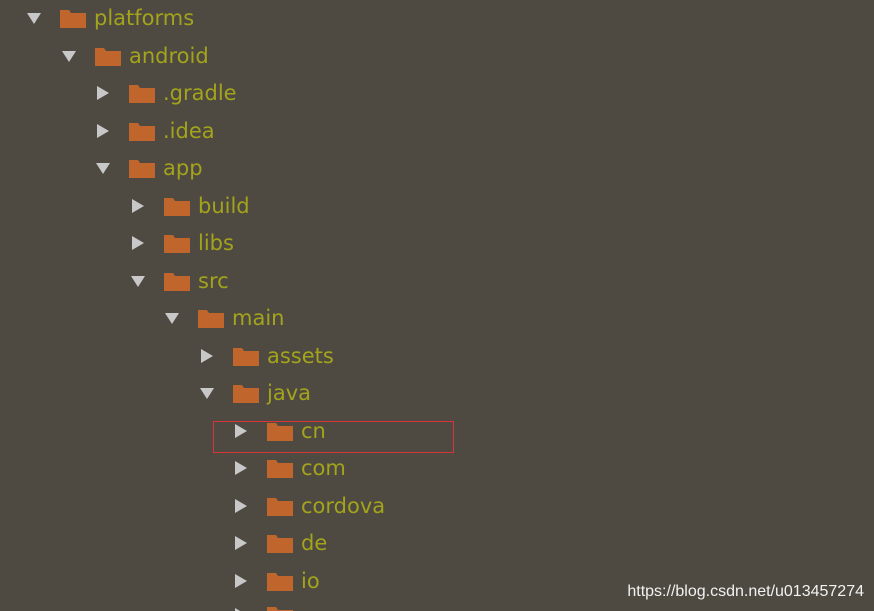  Describe the element at coordinates (183, 168) in the screenshot. I see `tree-node-label: app` at that location.